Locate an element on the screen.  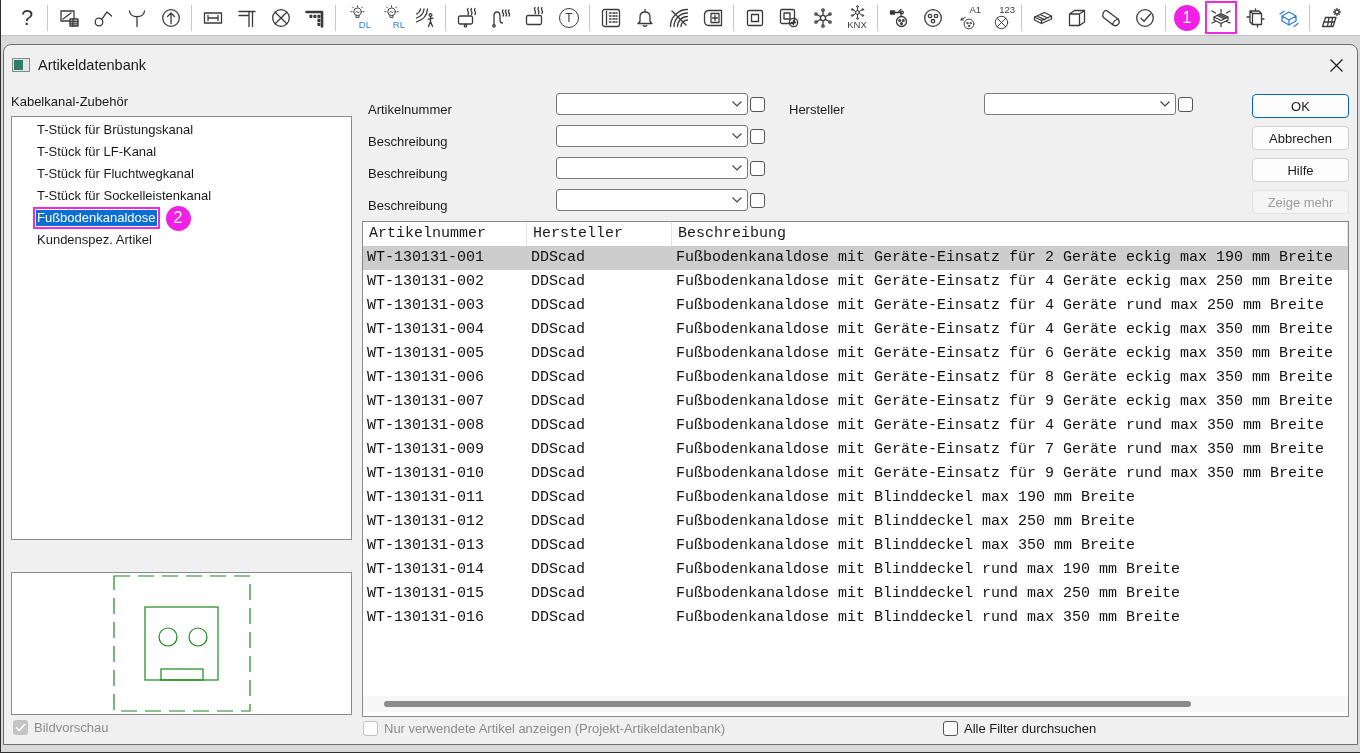
close-icon is located at coordinates (1336, 65).